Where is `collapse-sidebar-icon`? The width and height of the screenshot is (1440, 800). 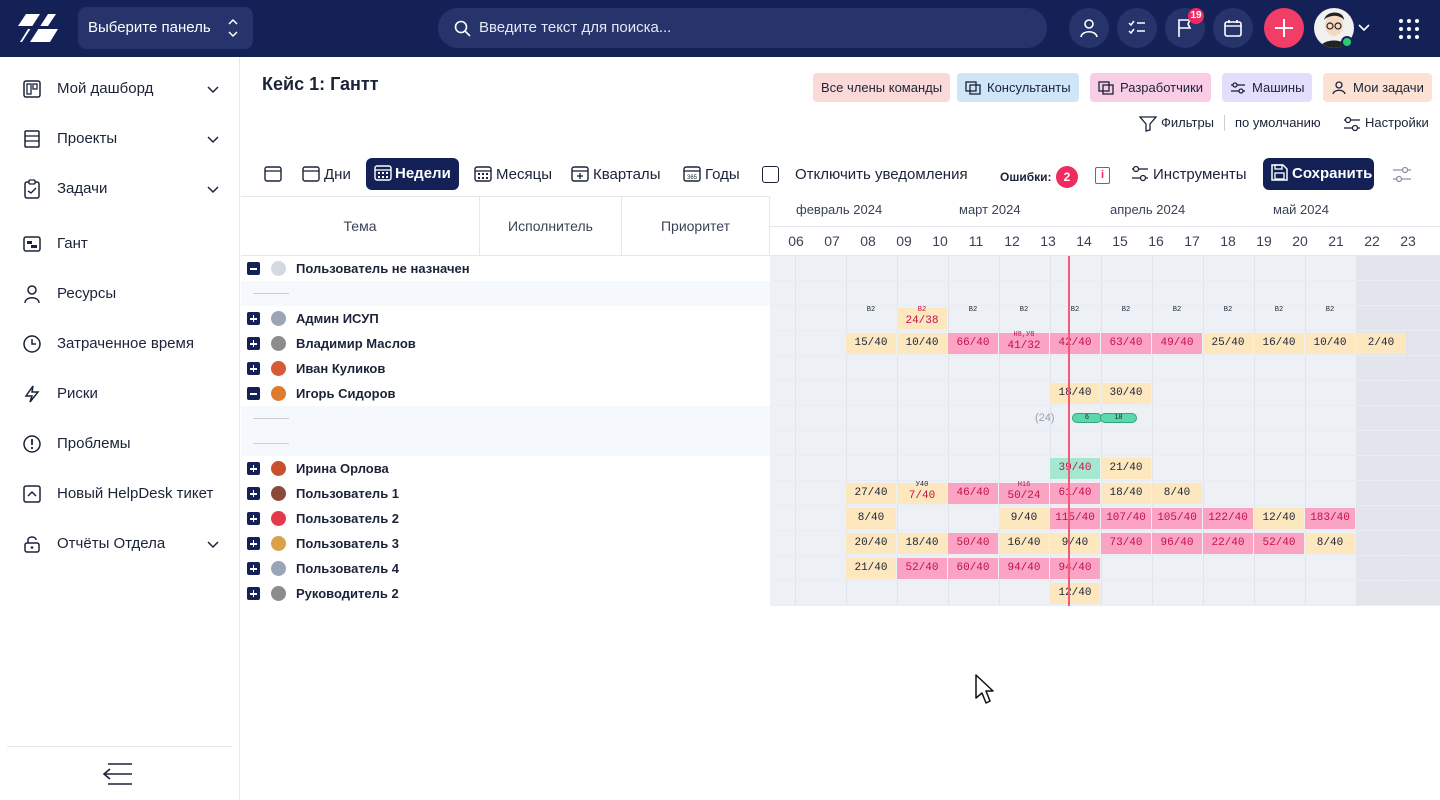
collapse-sidebar-icon is located at coordinates (118, 774).